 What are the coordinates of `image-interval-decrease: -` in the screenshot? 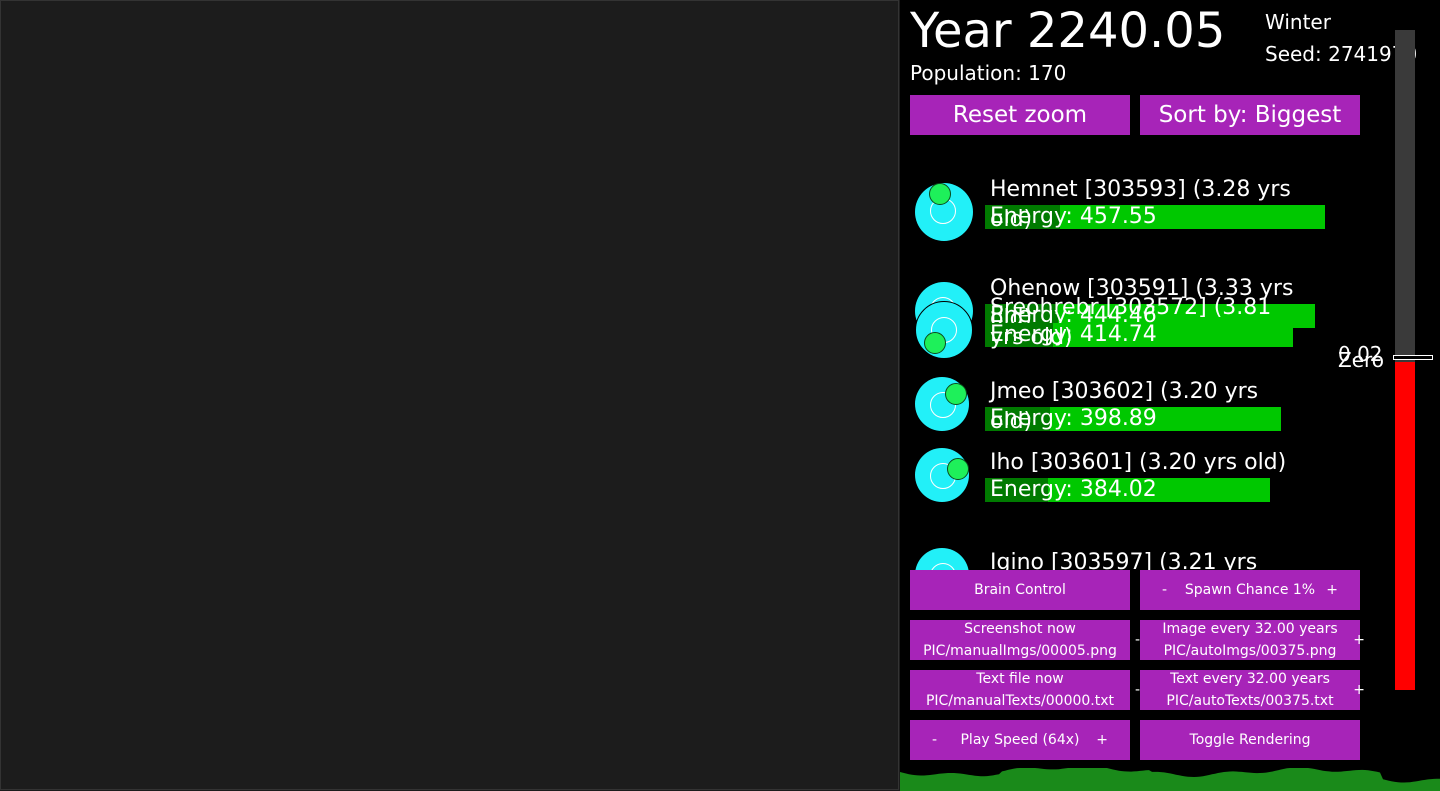 It's located at (1137, 640).